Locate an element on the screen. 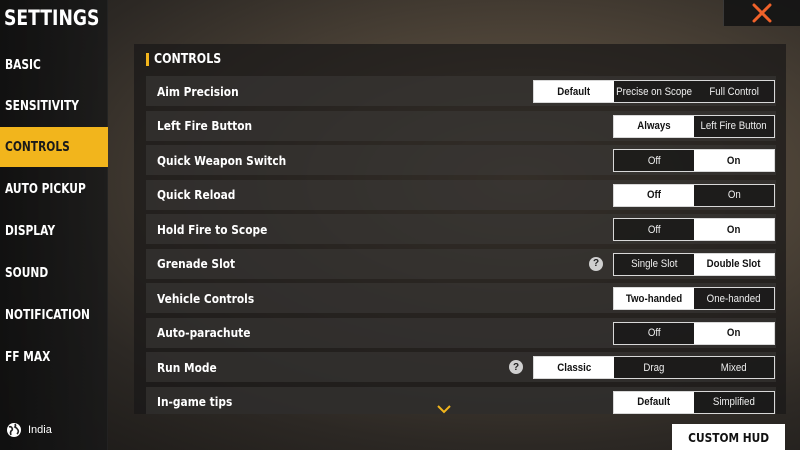 Image resolution: width=800 pixels, height=450 pixels. option-label: Single Slot is located at coordinates (654, 264).